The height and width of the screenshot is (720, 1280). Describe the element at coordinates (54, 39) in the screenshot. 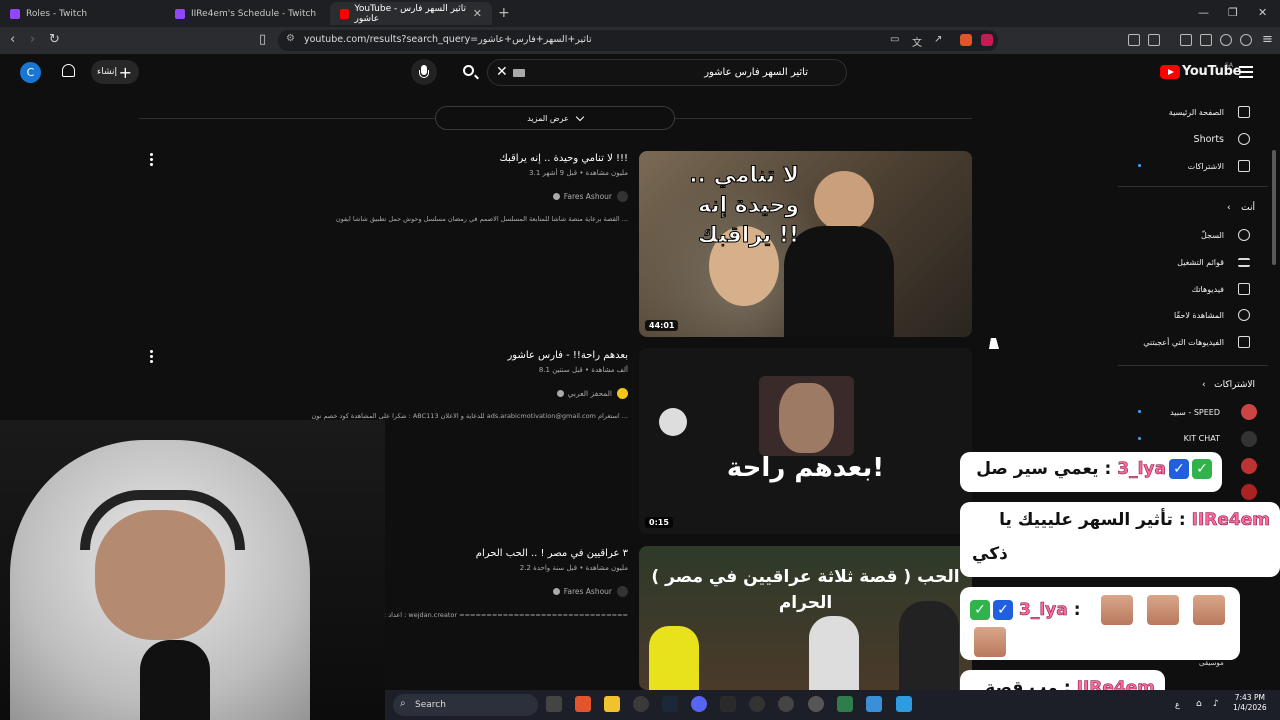

I see `reload-icon: ↻` at that location.